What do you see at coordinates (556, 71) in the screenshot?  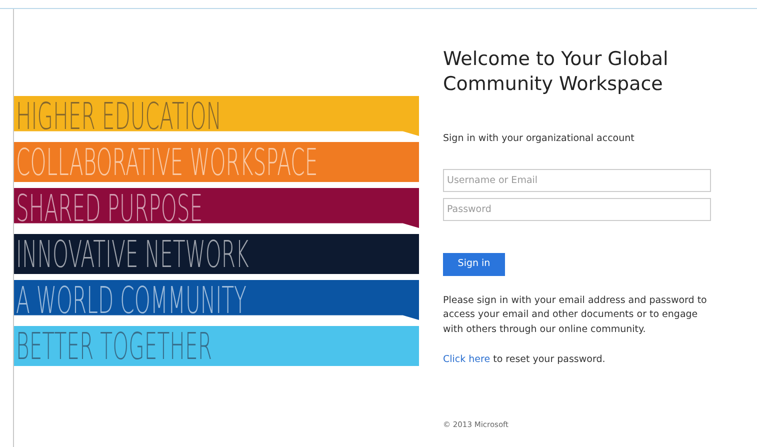 I see `welcome-title: Welcome to Your Global Community Workspace` at bounding box center [556, 71].